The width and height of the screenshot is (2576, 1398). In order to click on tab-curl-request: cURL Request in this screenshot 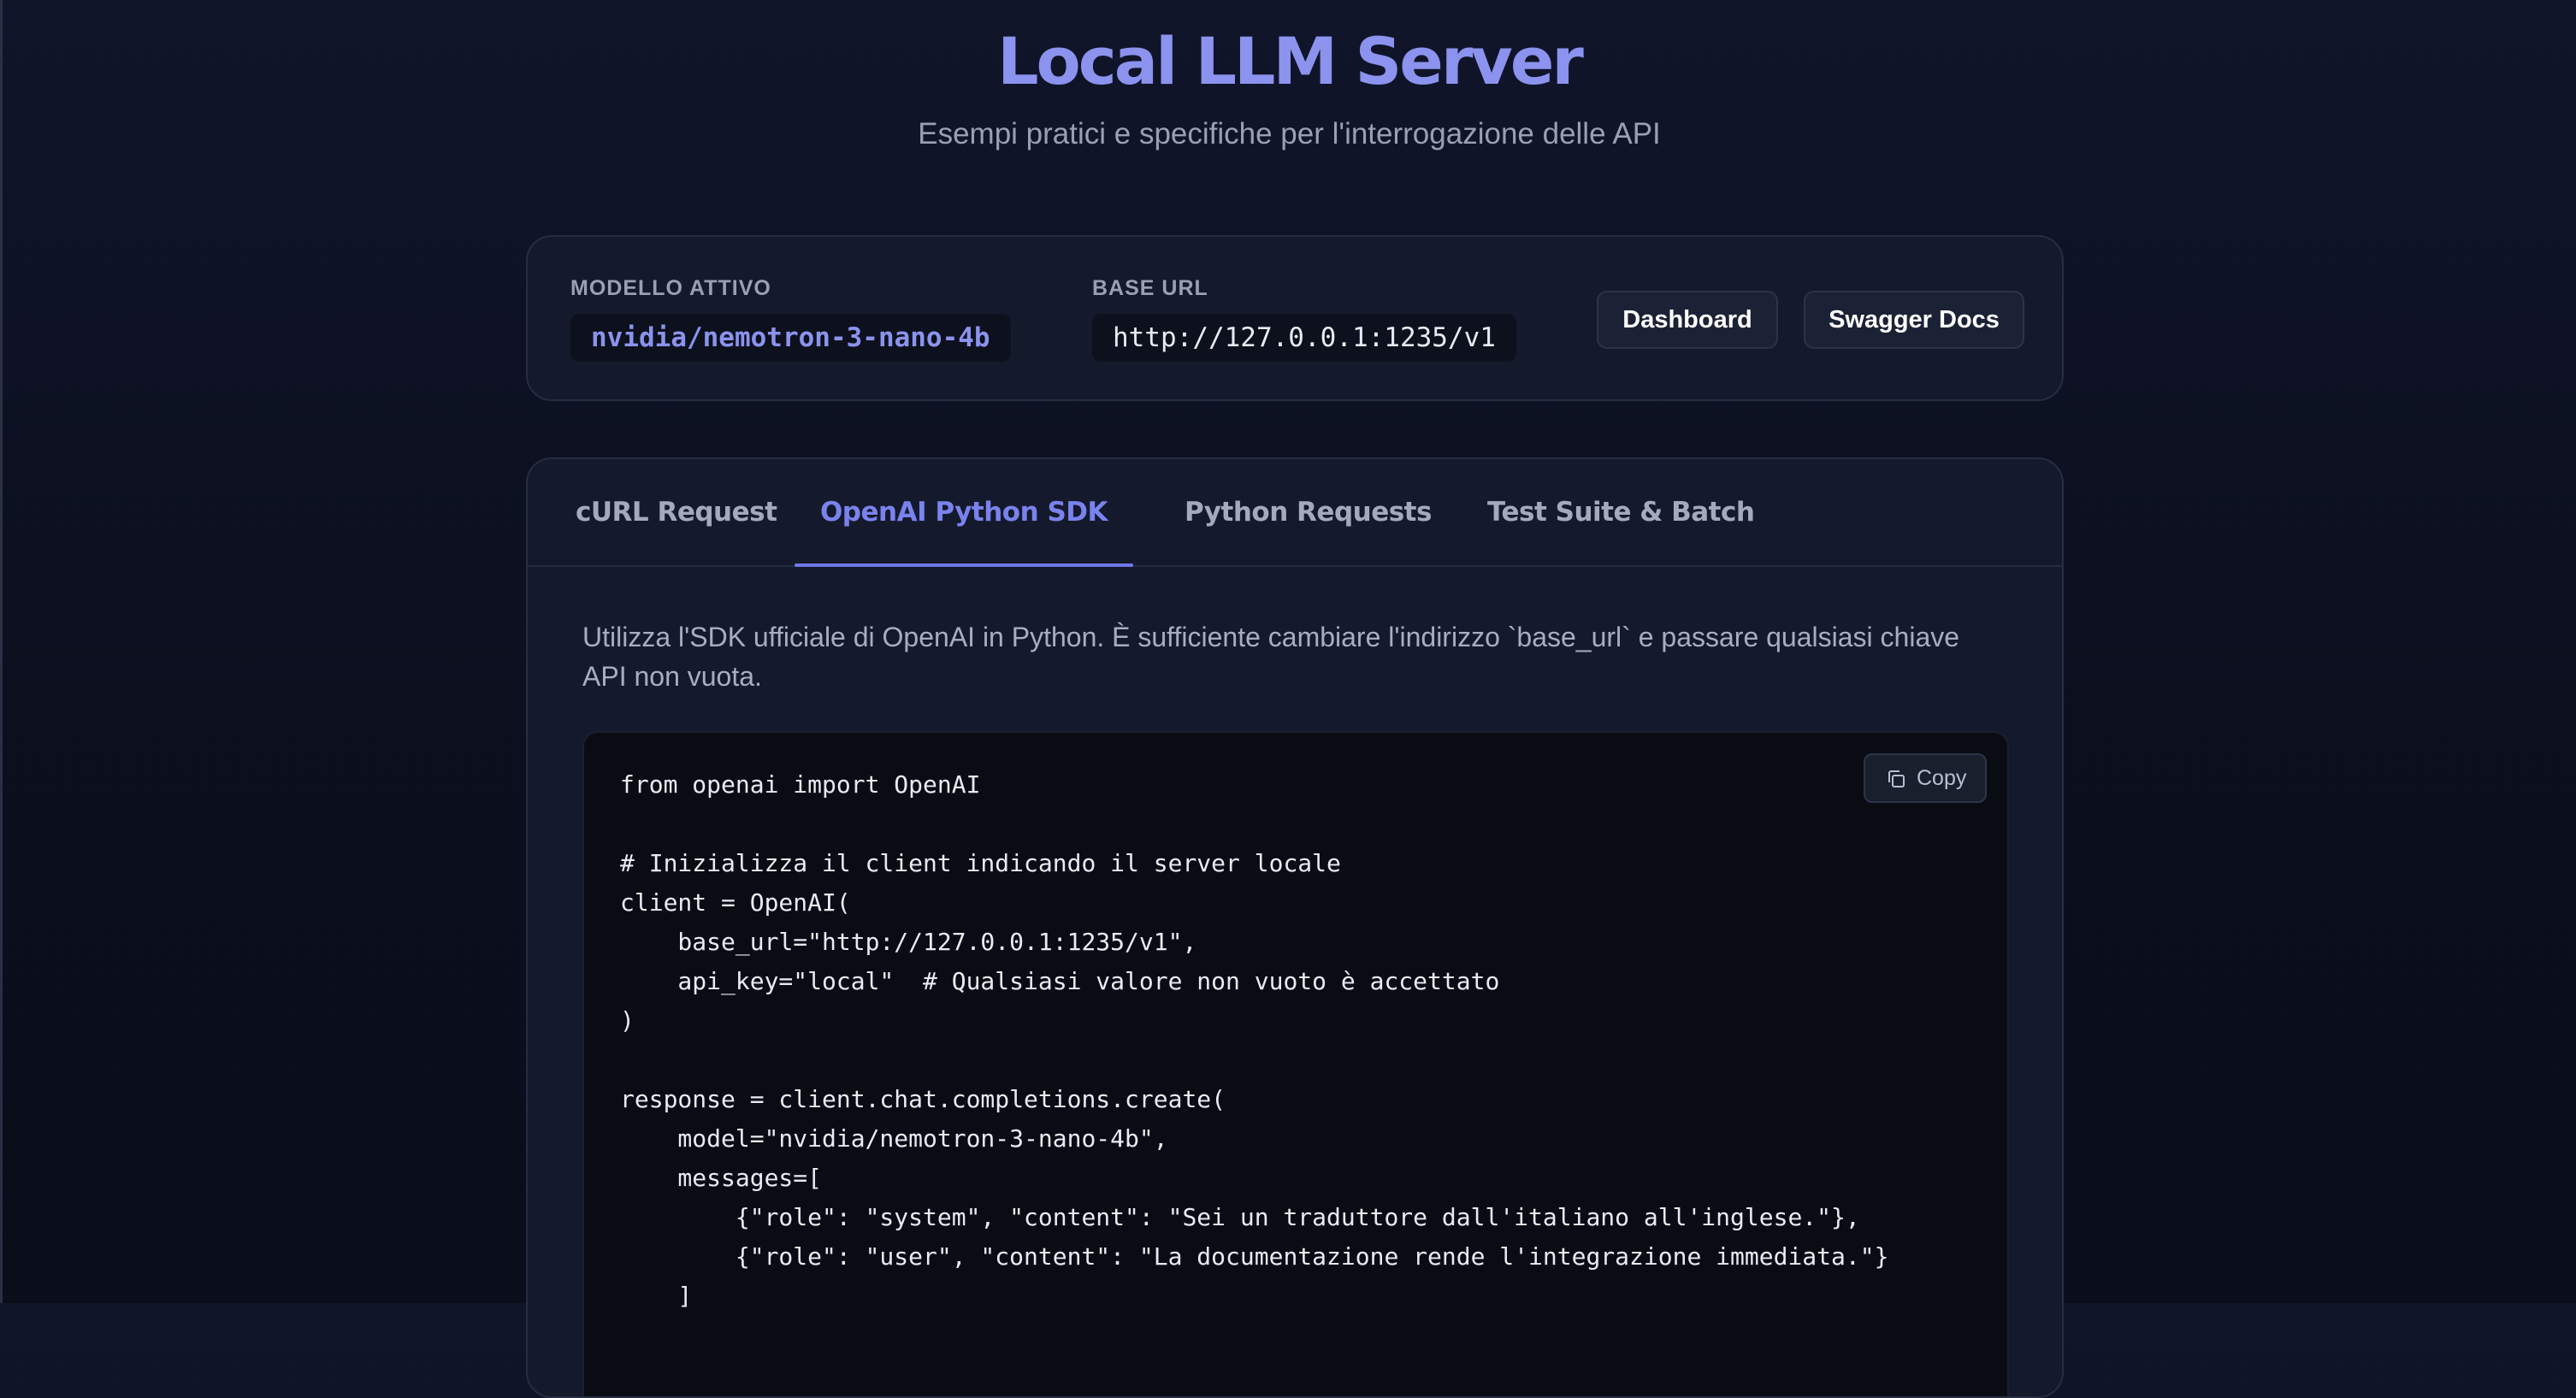, I will do `click(676, 512)`.